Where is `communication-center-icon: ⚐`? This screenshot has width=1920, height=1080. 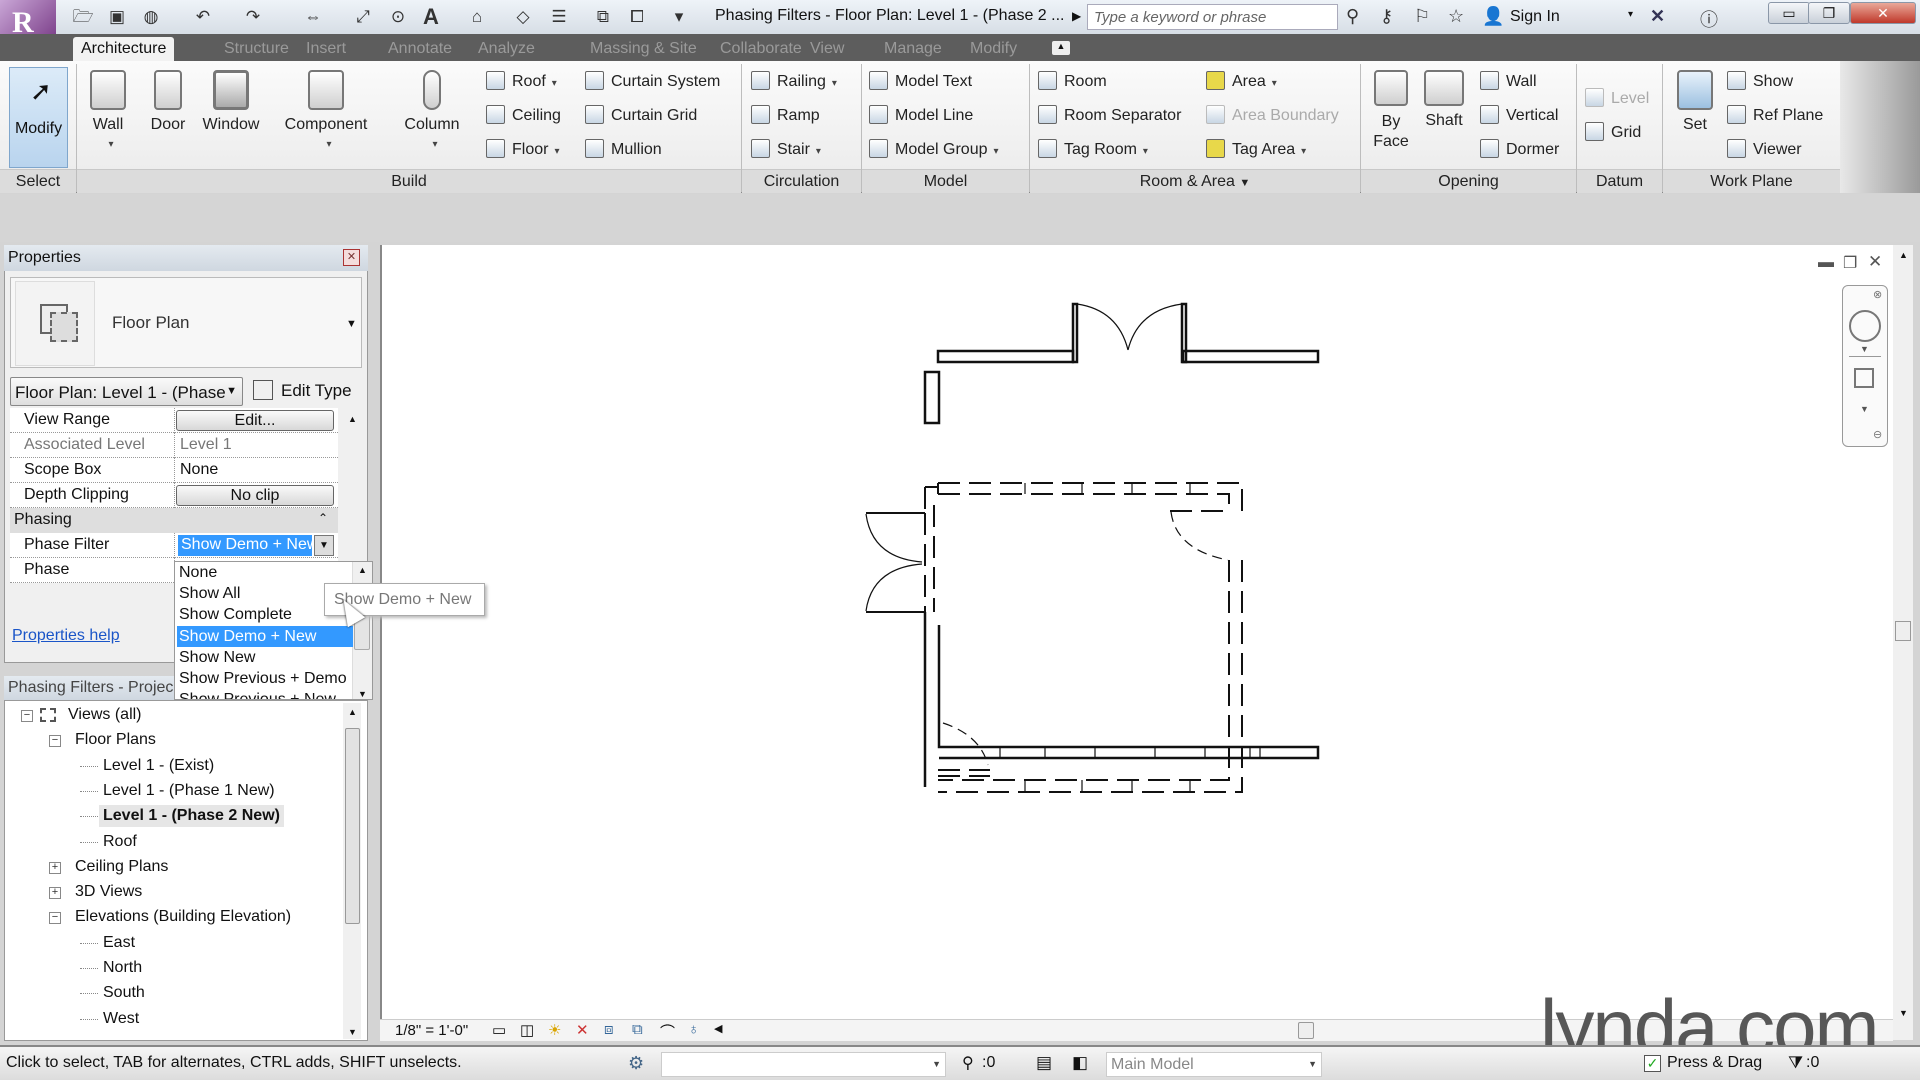 communication-center-icon: ⚐ is located at coordinates (1422, 16).